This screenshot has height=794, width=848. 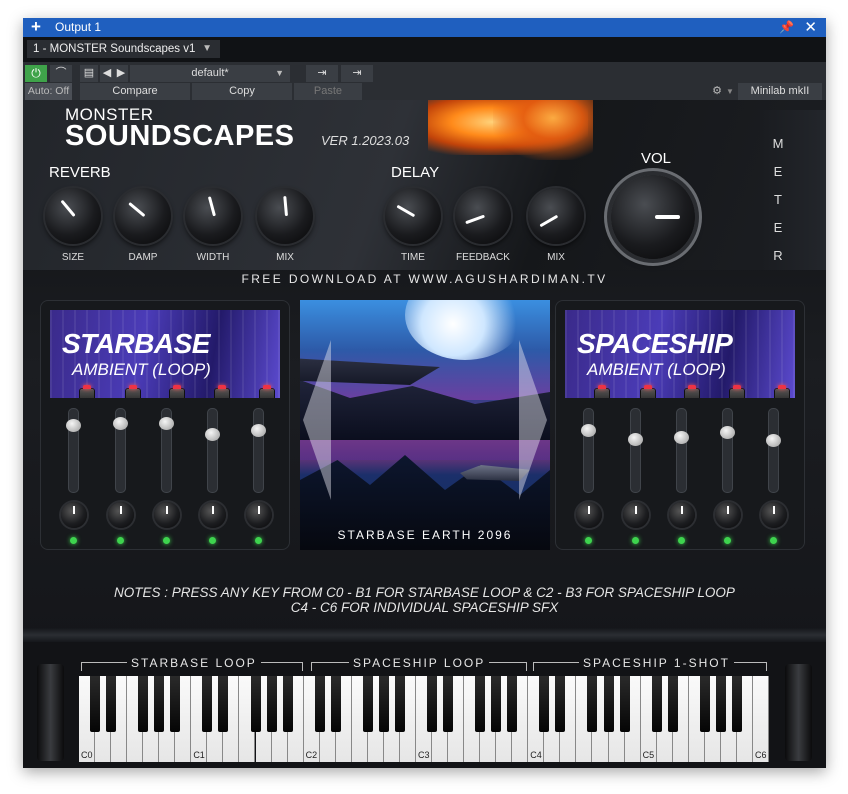 What do you see at coordinates (242, 91) in the screenshot?
I see `copy-button: Copy` at bounding box center [242, 91].